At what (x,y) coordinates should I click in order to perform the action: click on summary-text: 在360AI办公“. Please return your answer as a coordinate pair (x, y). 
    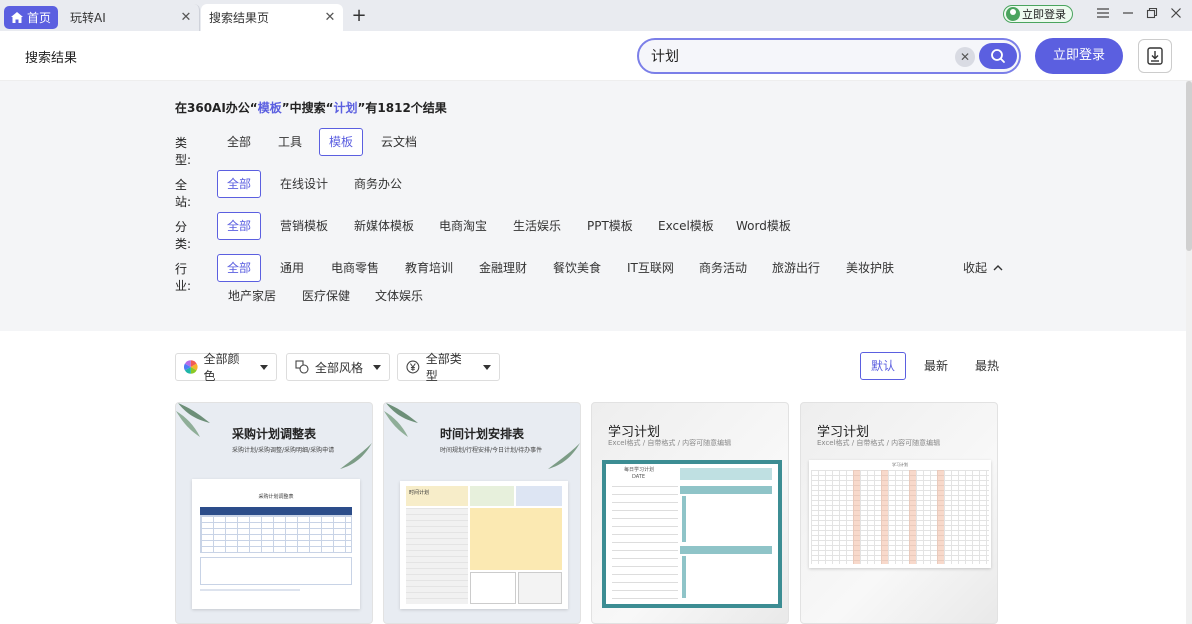
    Looking at the image, I should click on (216, 108).